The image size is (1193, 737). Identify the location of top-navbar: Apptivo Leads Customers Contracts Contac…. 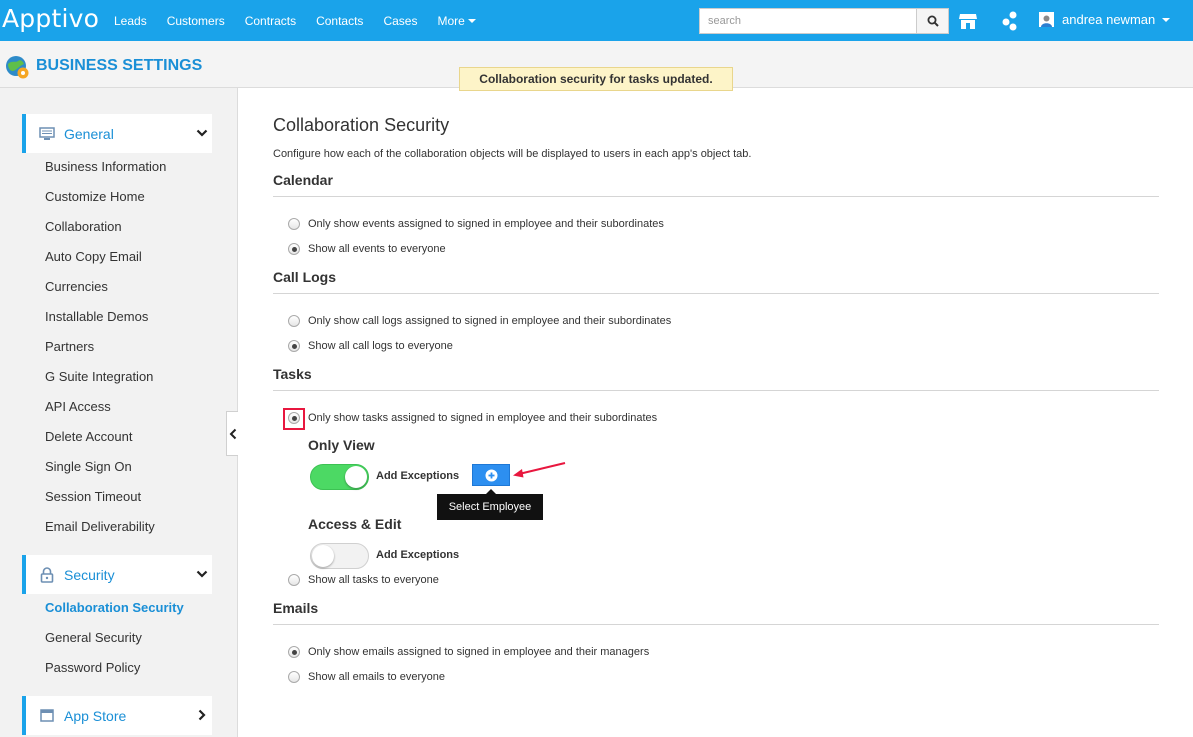
(596, 20).